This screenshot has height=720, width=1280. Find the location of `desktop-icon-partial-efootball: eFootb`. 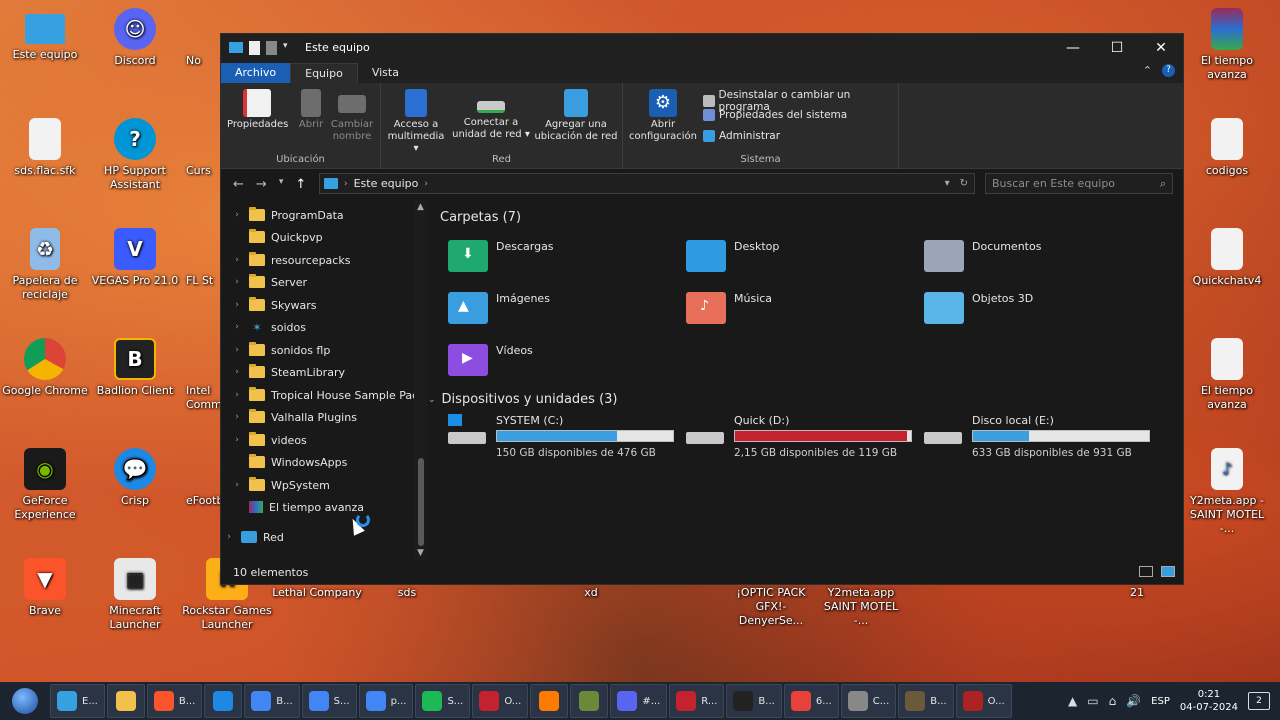

desktop-icon-partial-efootball: eFootb is located at coordinates (204, 501).